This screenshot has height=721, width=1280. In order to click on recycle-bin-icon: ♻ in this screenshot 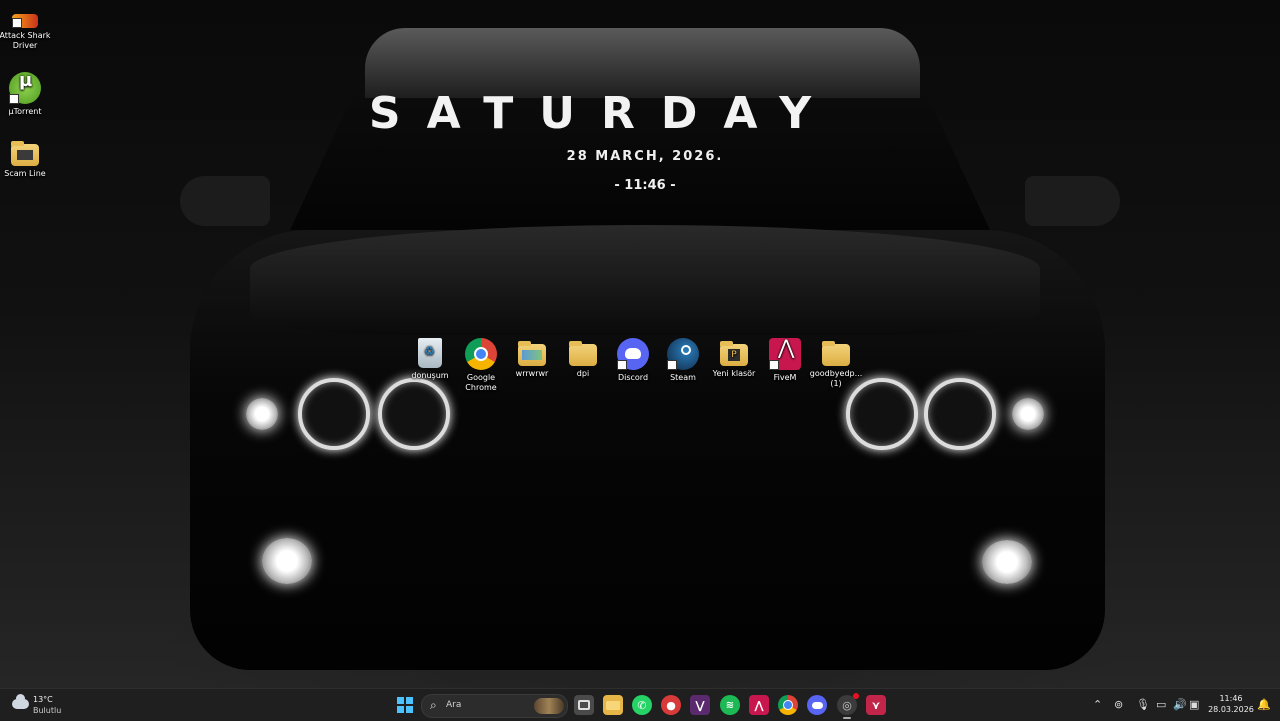, I will do `click(430, 353)`.